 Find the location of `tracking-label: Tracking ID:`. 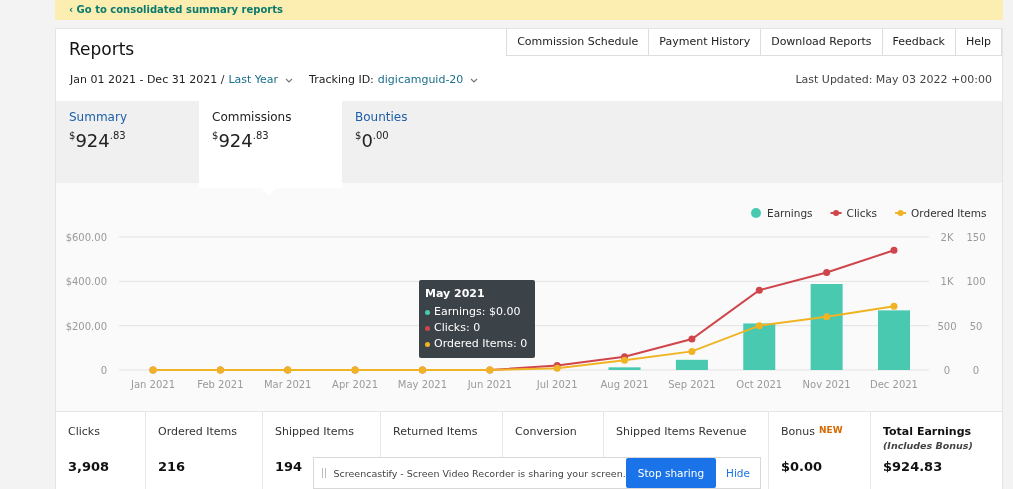

tracking-label: Tracking ID: is located at coordinates (341, 79).